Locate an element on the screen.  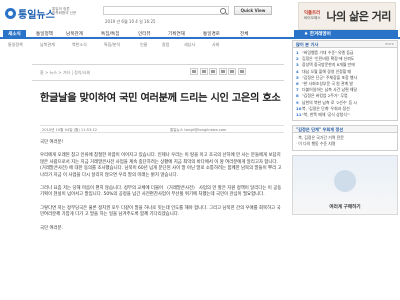
logo-text: 통일뉴스 is located at coordinates (36, 15).